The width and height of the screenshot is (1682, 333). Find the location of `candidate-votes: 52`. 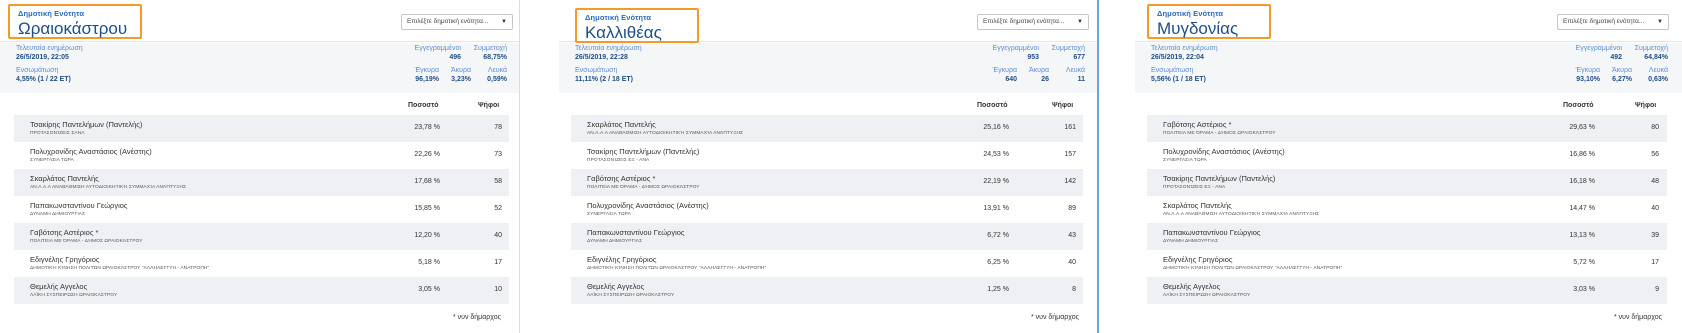

candidate-votes: 52 is located at coordinates (498, 208).